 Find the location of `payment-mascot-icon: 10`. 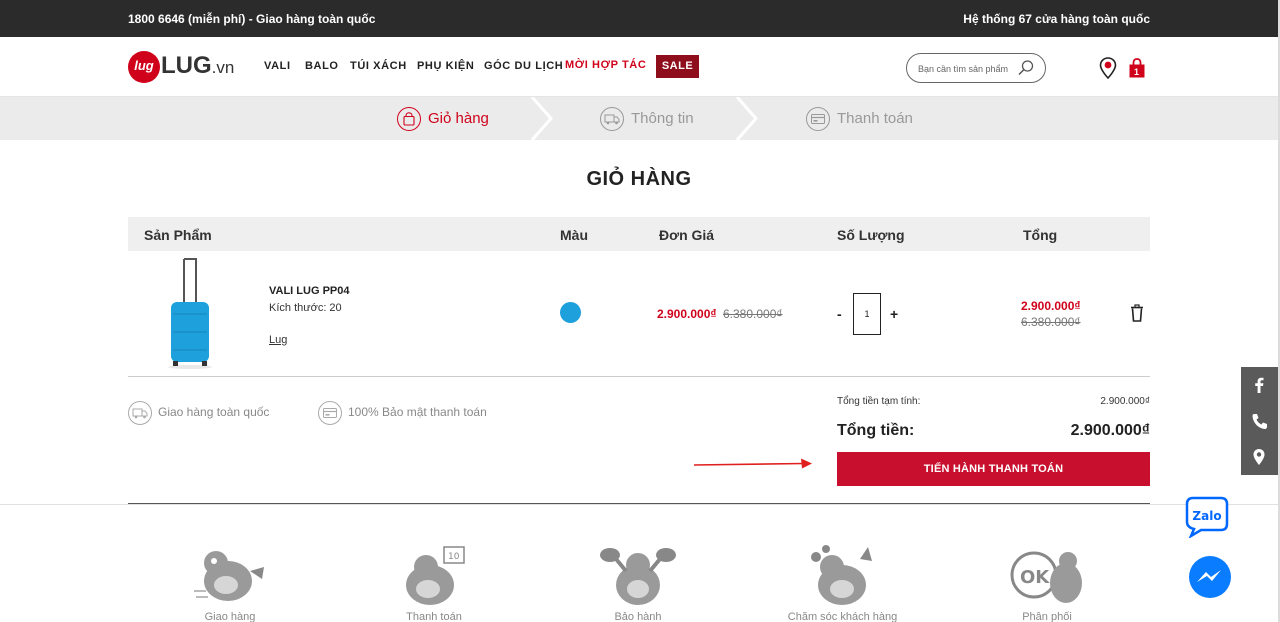

payment-mascot-icon: 10 is located at coordinates (434, 575).